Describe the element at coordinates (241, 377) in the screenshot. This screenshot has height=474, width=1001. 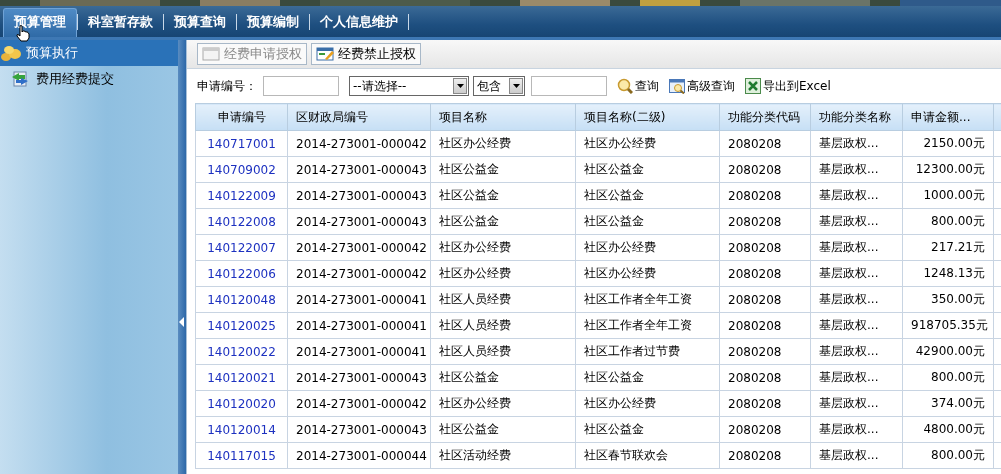
I see `link: 140120021` at that location.